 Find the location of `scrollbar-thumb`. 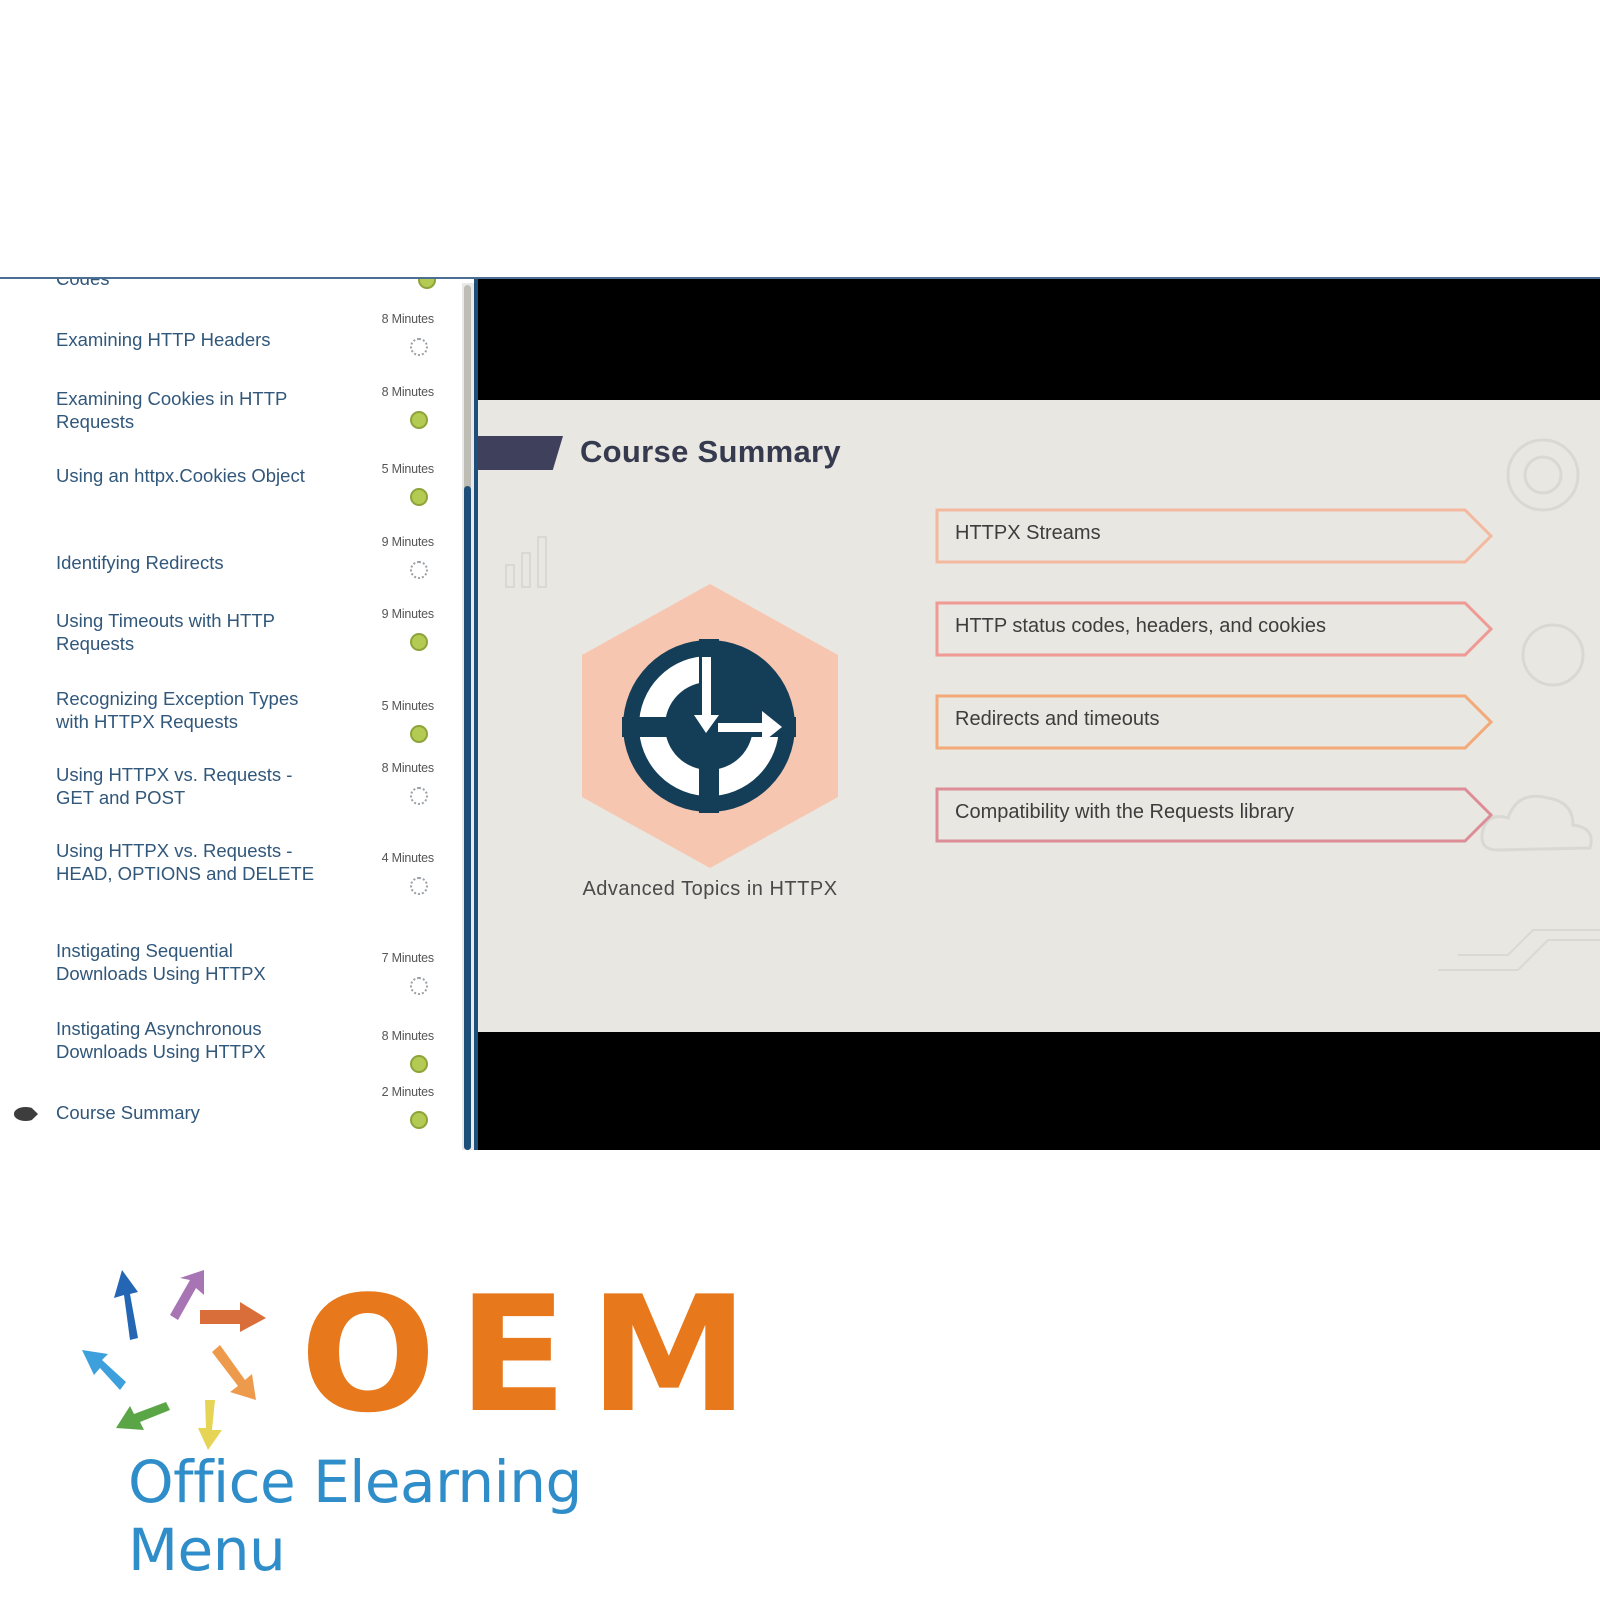

scrollbar-thumb is located at coordinates (467, 818).